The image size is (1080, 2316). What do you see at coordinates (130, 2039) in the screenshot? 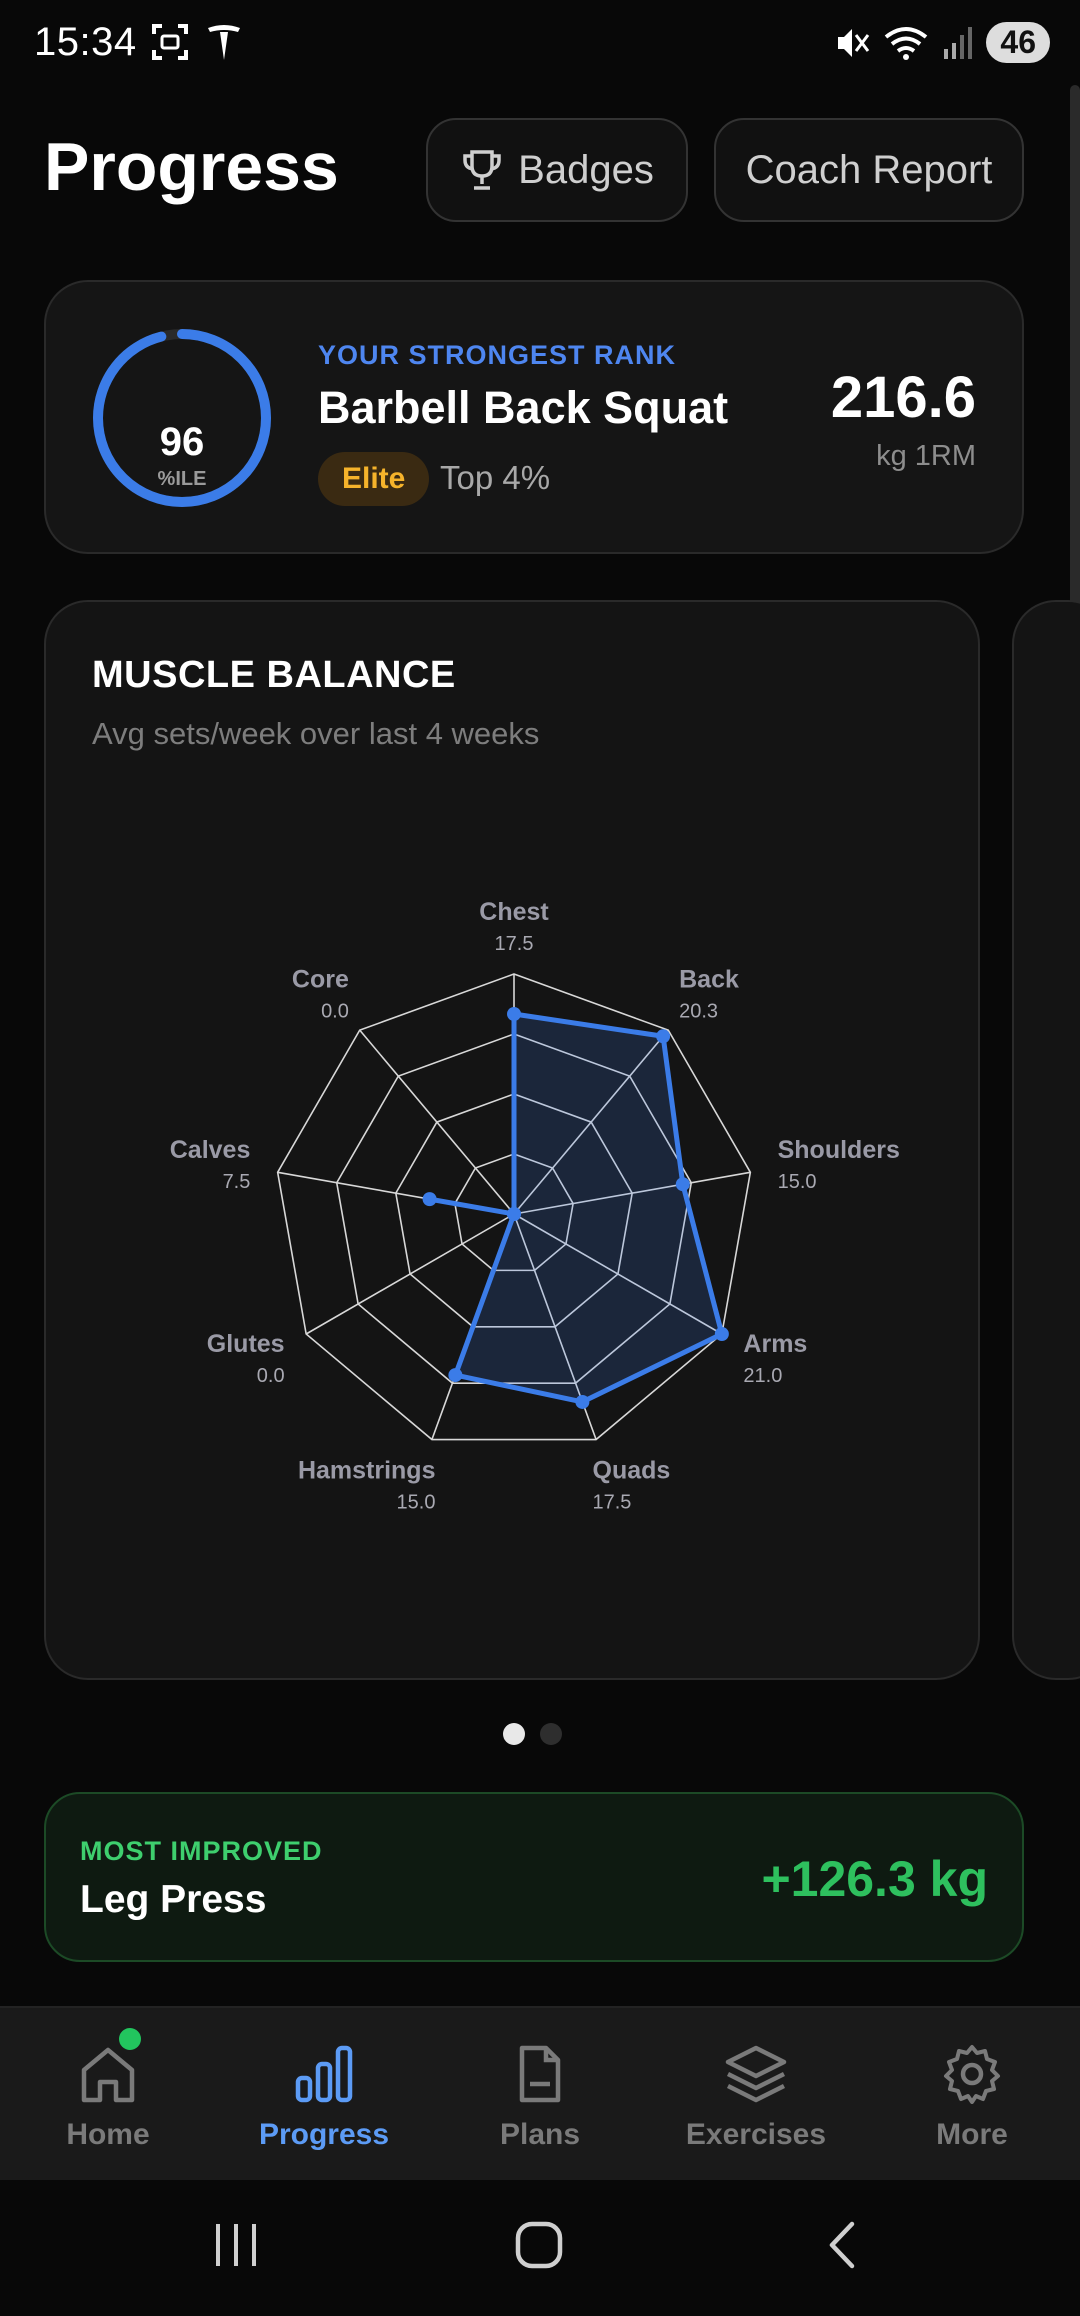
I see `notification-dot` at bounding box center [130, 2039].